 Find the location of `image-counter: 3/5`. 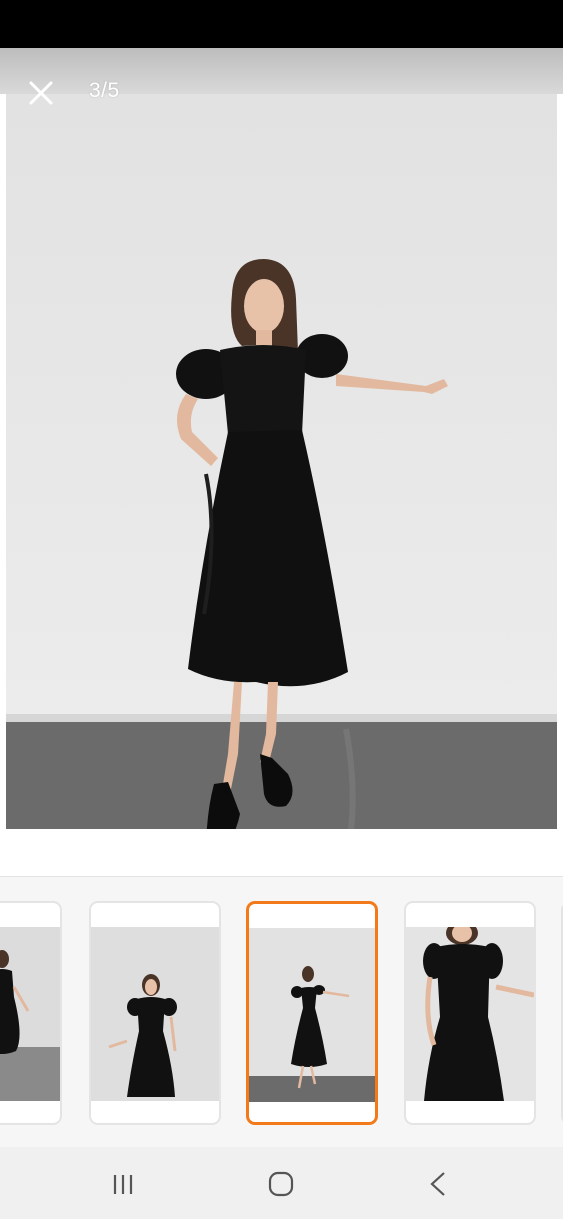

image-counter: 3/5 is located at coordinates (104, 90).